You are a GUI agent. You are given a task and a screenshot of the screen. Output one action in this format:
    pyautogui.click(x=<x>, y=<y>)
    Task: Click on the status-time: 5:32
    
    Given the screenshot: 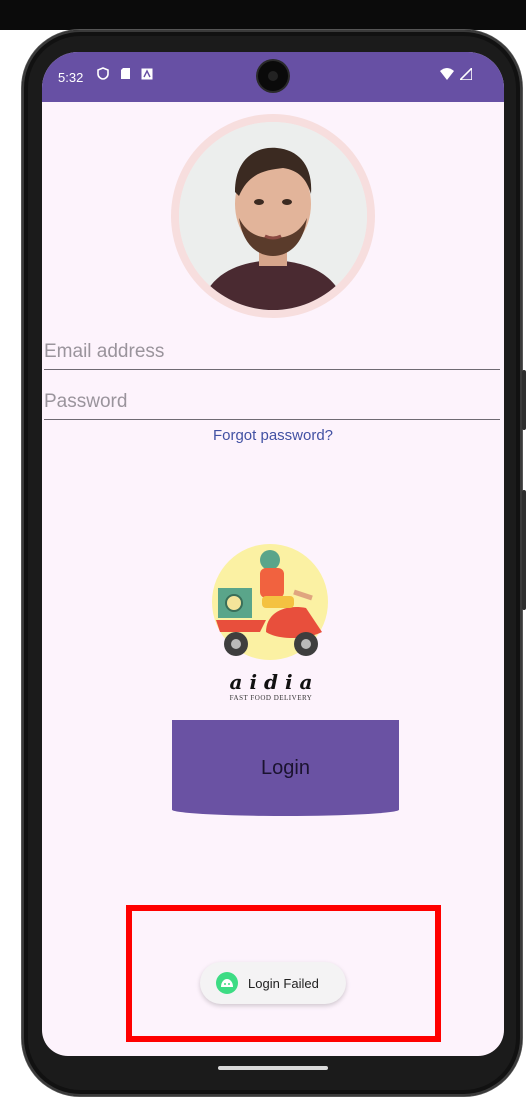 What is the action you would take?
    pyautogui.click(x=71, y=77)
    